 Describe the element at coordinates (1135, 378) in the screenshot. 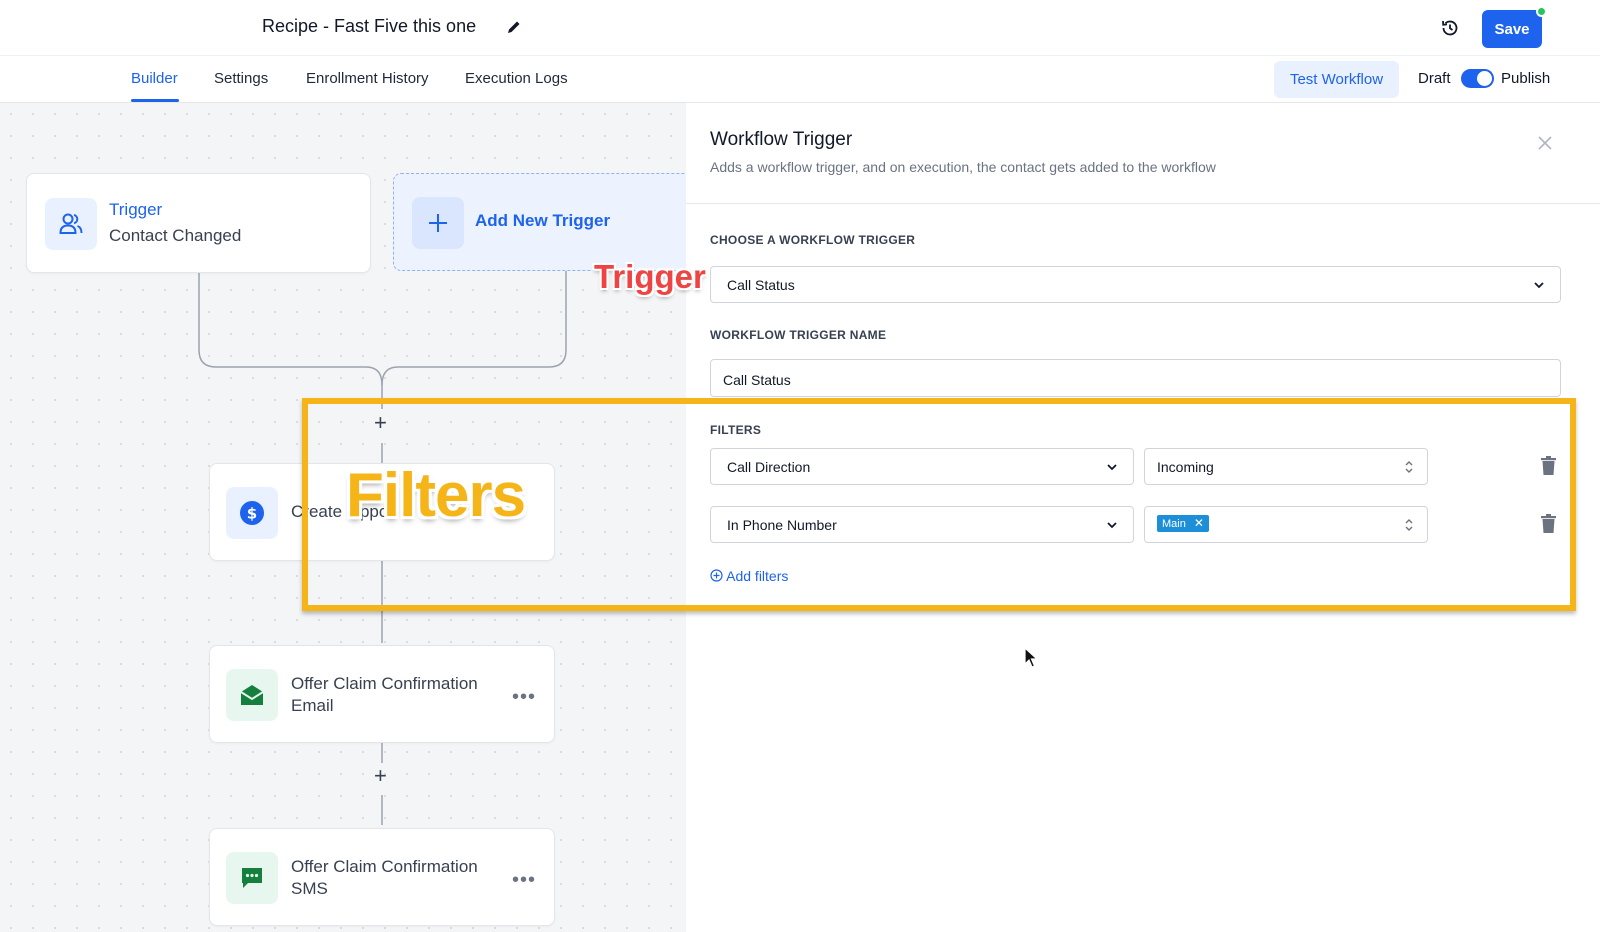

I see `trigger-name-input: Call Status` at that location.